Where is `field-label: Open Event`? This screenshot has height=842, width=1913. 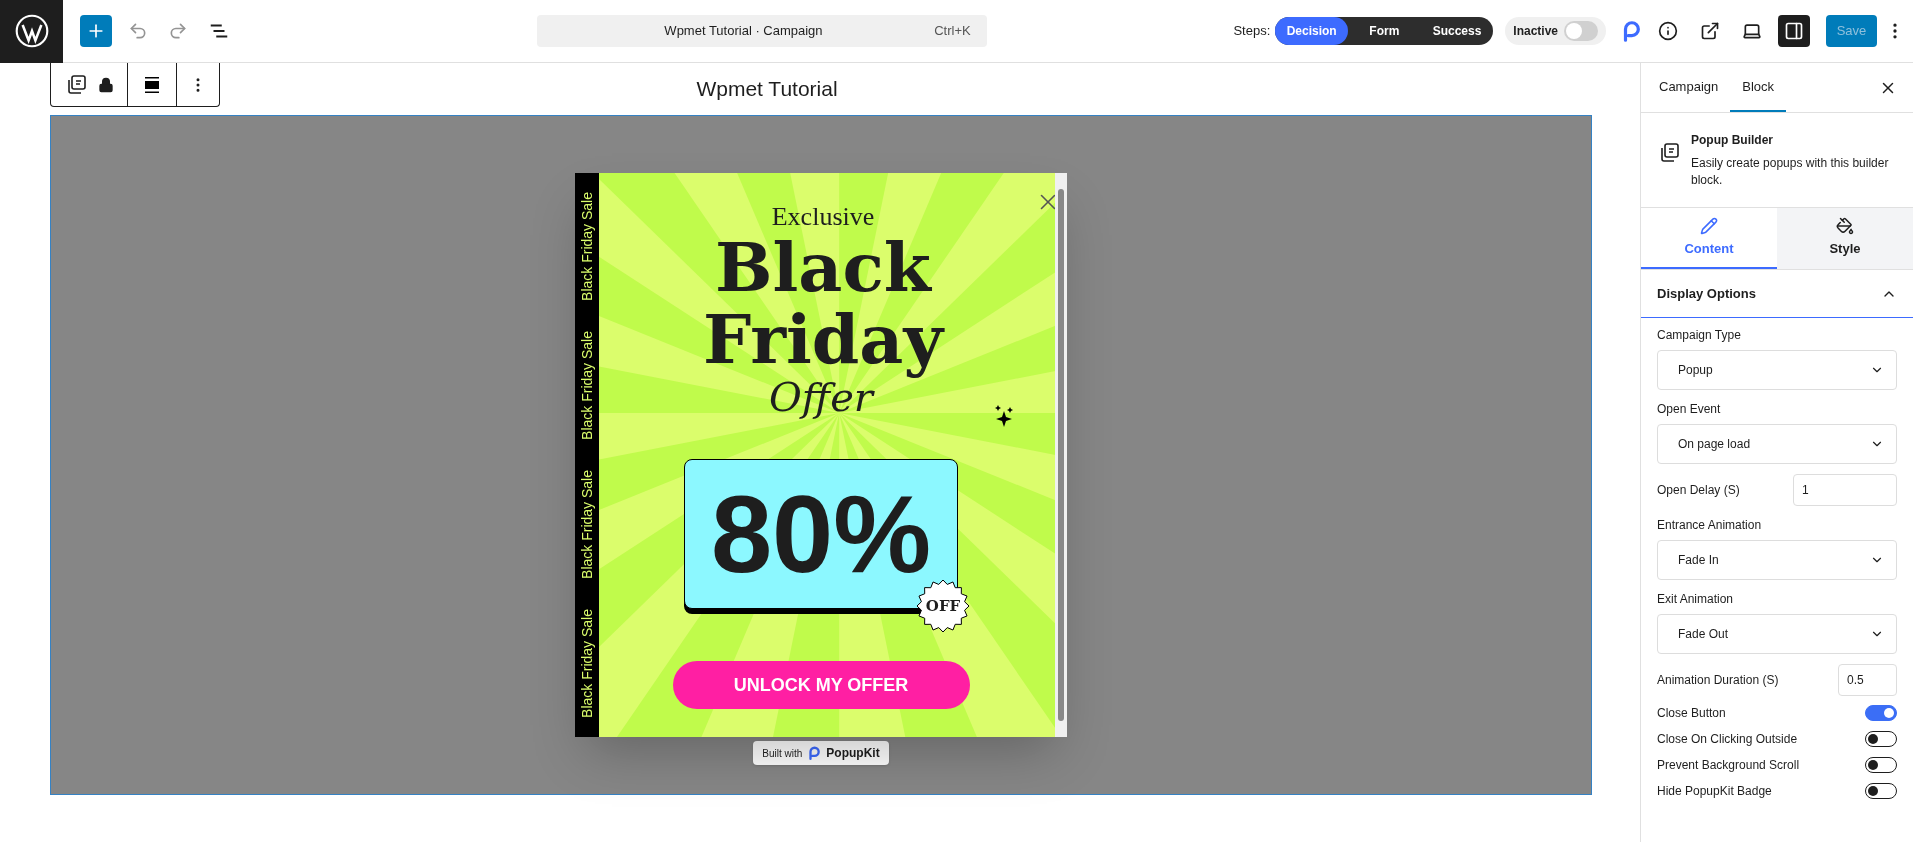 field-label: Open Event is located at coordinates (1689, 409).